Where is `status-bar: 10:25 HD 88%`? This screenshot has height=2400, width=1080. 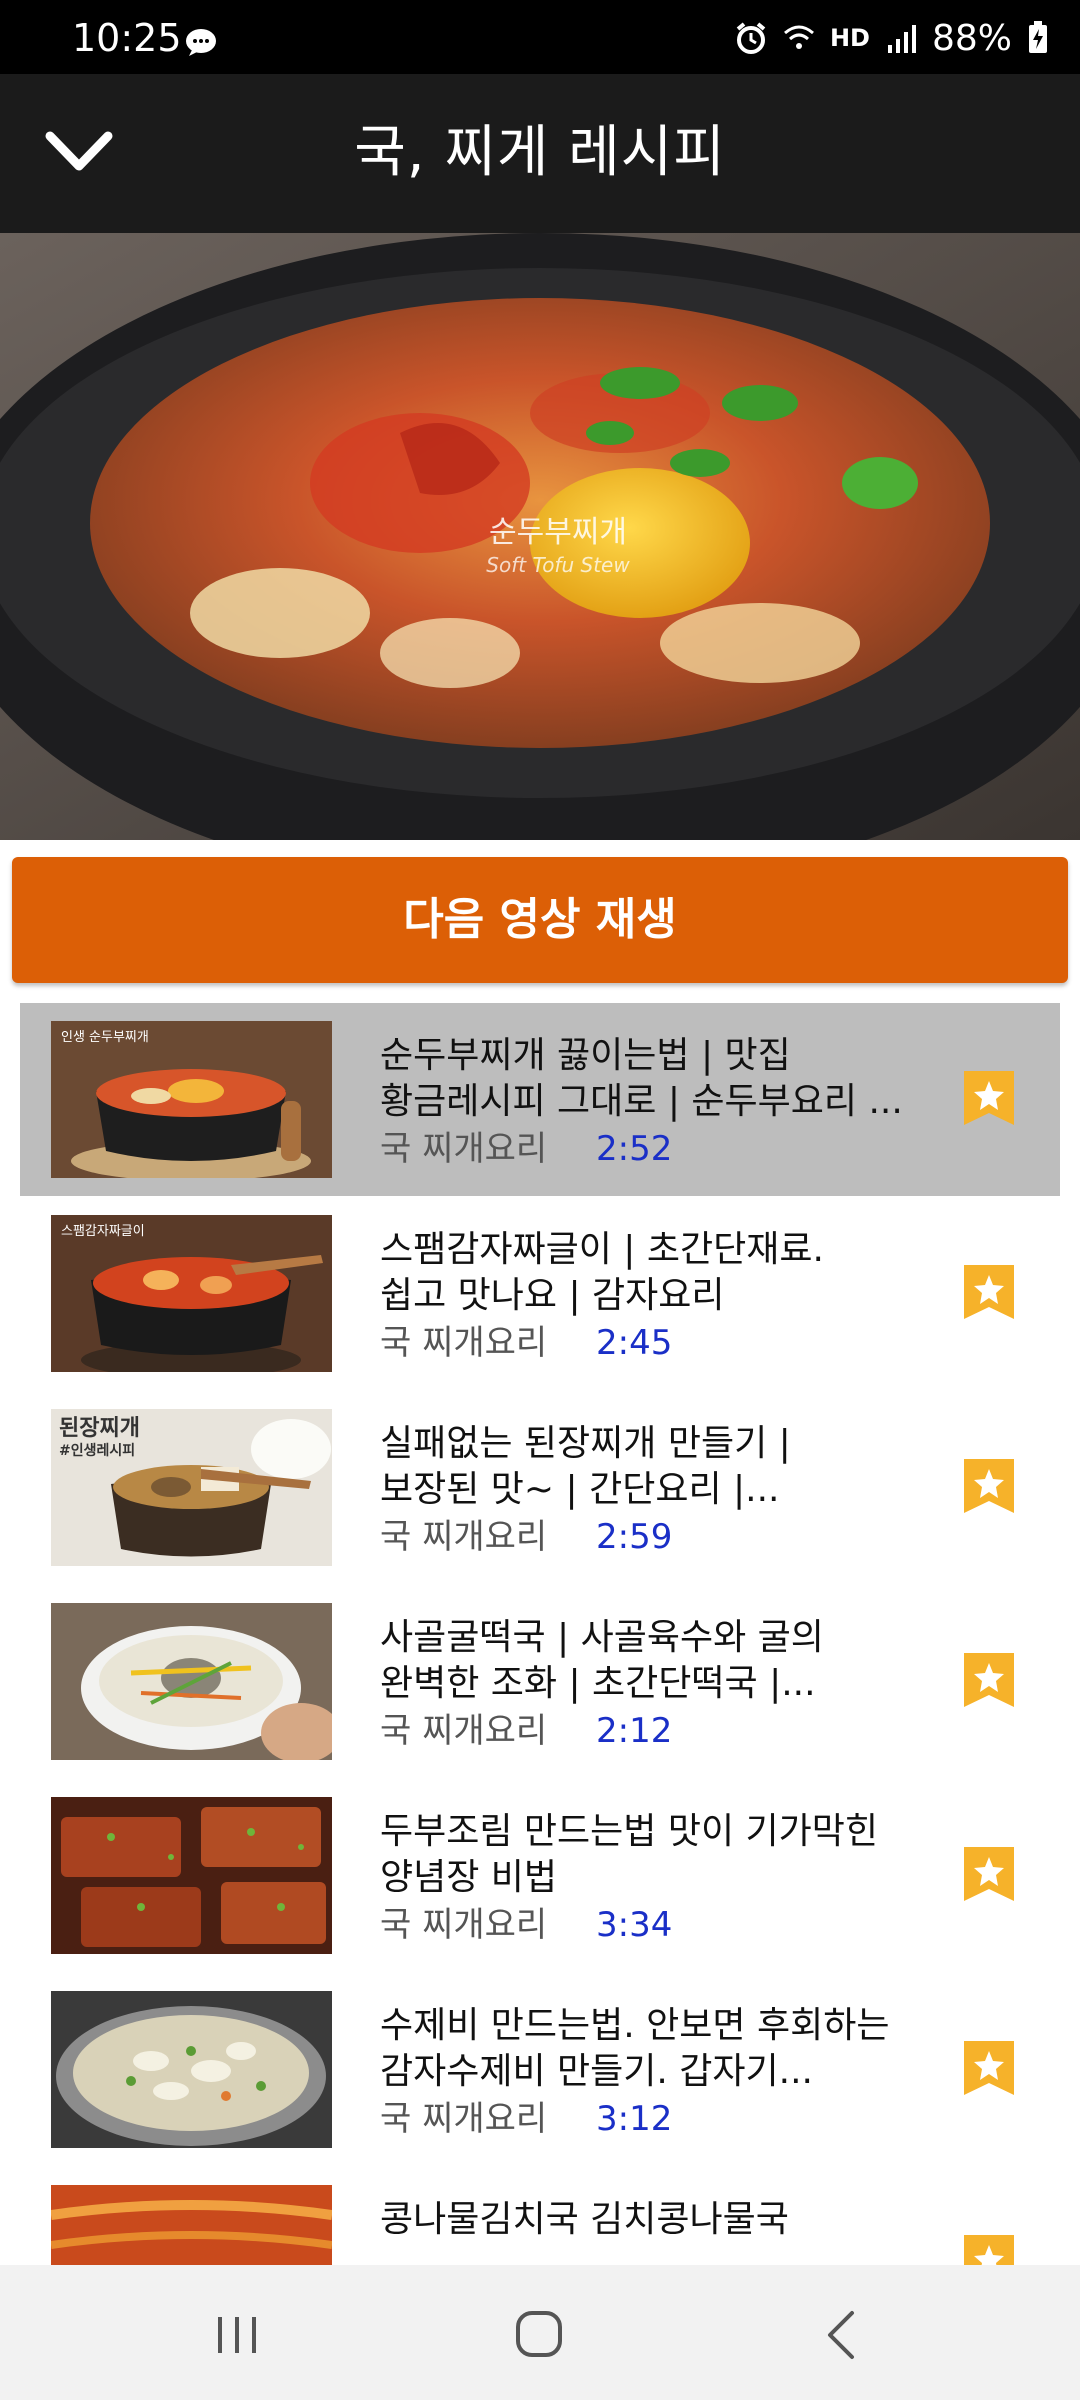
status-bar: 10:25 HD 88% is located at coordinates (540, 37).